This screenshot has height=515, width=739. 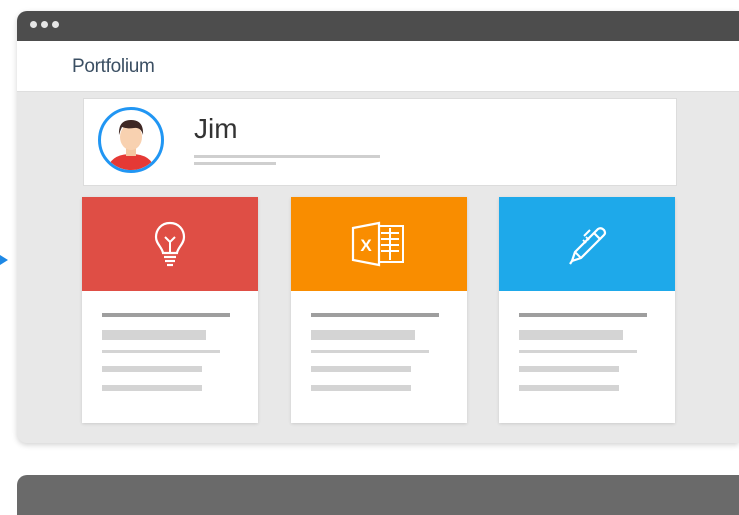 What do you see at coordinates (287, 156) in the screenshot?
I see `profile-subtitle-line` at bounding box center [287, 156].